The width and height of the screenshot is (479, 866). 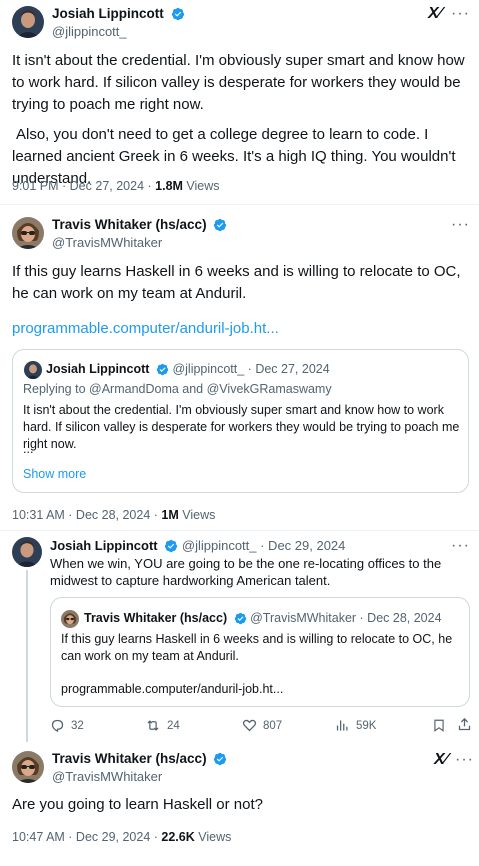 What do you see at coordinates (83, 186) in the screenshot?
I see `timestamp: 9:01 PM · Dec 27, 2024 ·` at bounding box center [83, 186].